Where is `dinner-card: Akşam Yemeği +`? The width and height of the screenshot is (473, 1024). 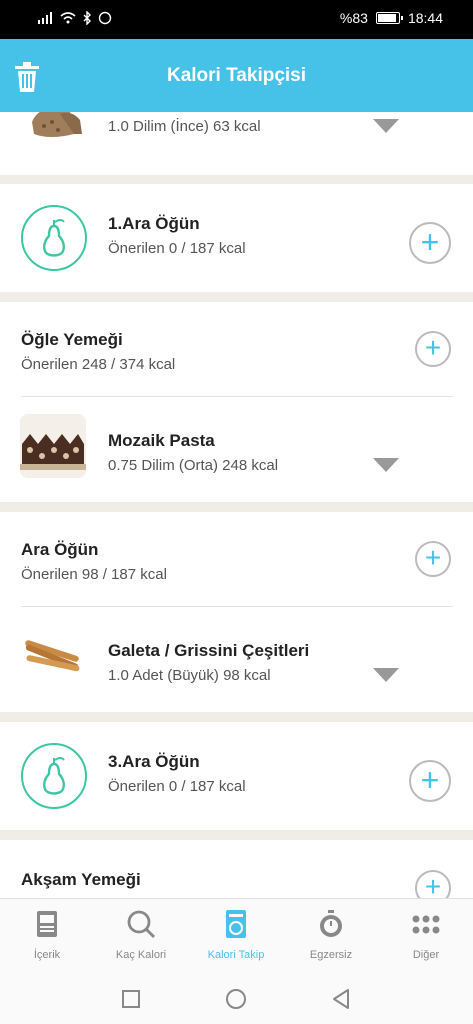 dinner-card: Akşam Yemeği + is located at coordinates (236, 869).